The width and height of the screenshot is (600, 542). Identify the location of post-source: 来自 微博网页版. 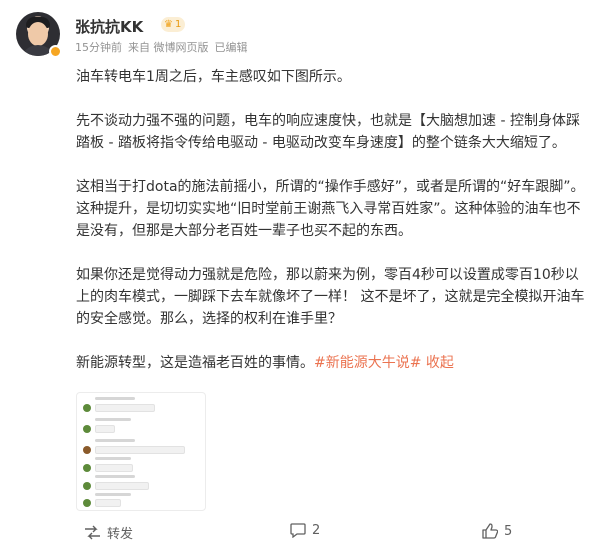
(168, 47).